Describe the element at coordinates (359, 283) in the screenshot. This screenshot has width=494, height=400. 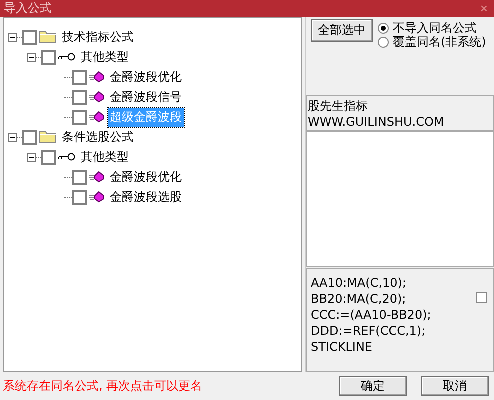
I see `code-line: AA10:MA(C,10);` at that location.